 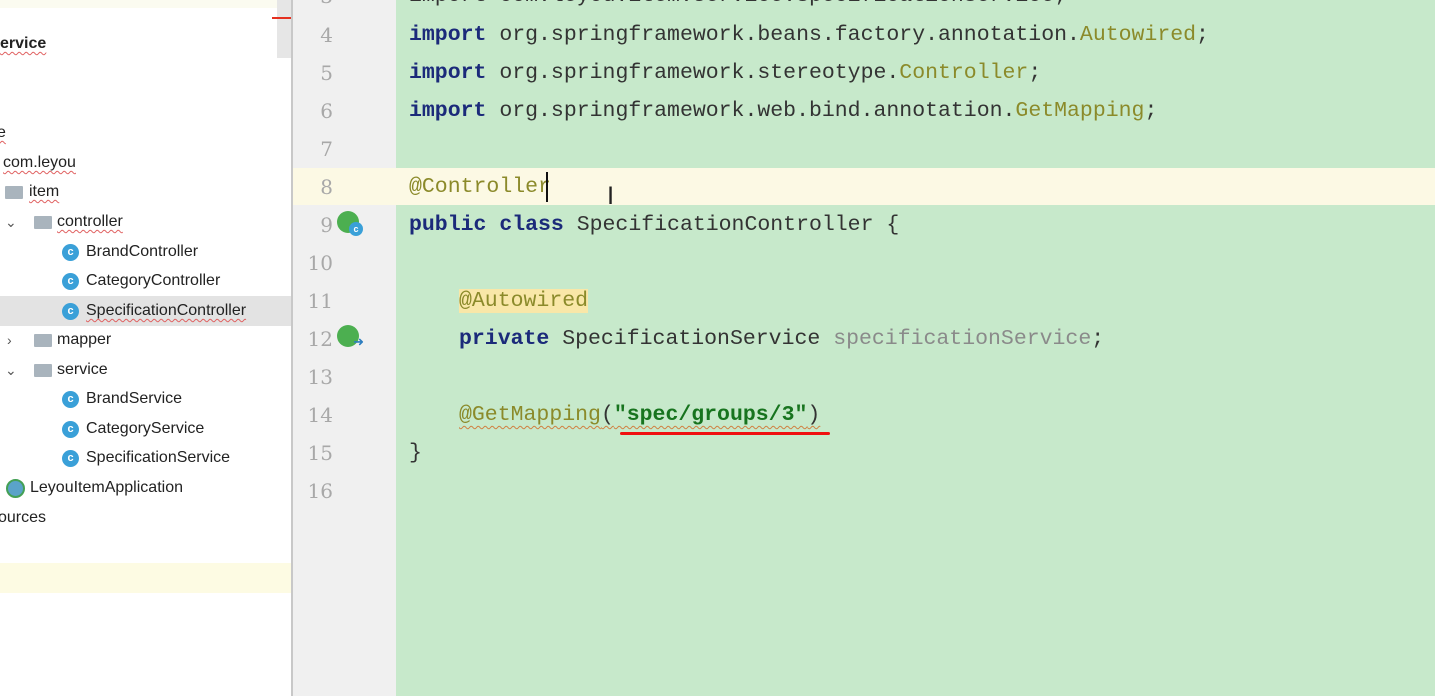 What do you see at coordinates (145, 429) in the screenshot?
I see `tree-item-category-service: c CategoryService` at bounding box center [145, 429].